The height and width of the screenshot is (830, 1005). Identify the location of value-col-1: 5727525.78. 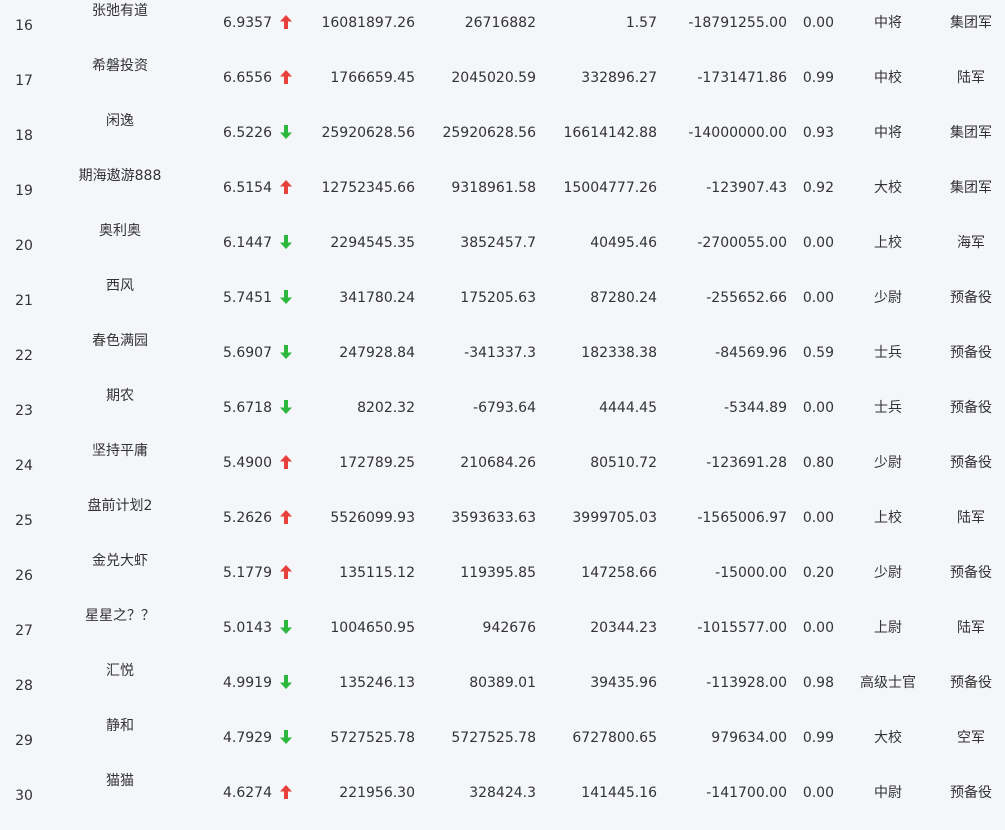
(372, 738).